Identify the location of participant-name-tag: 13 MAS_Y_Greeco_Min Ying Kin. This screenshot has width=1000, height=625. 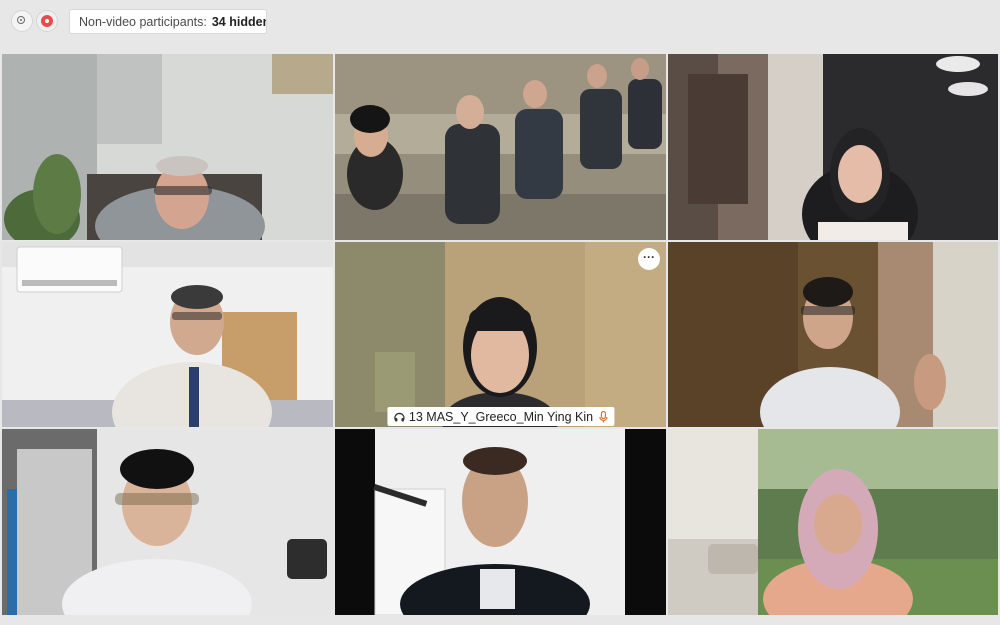
(500, 416).